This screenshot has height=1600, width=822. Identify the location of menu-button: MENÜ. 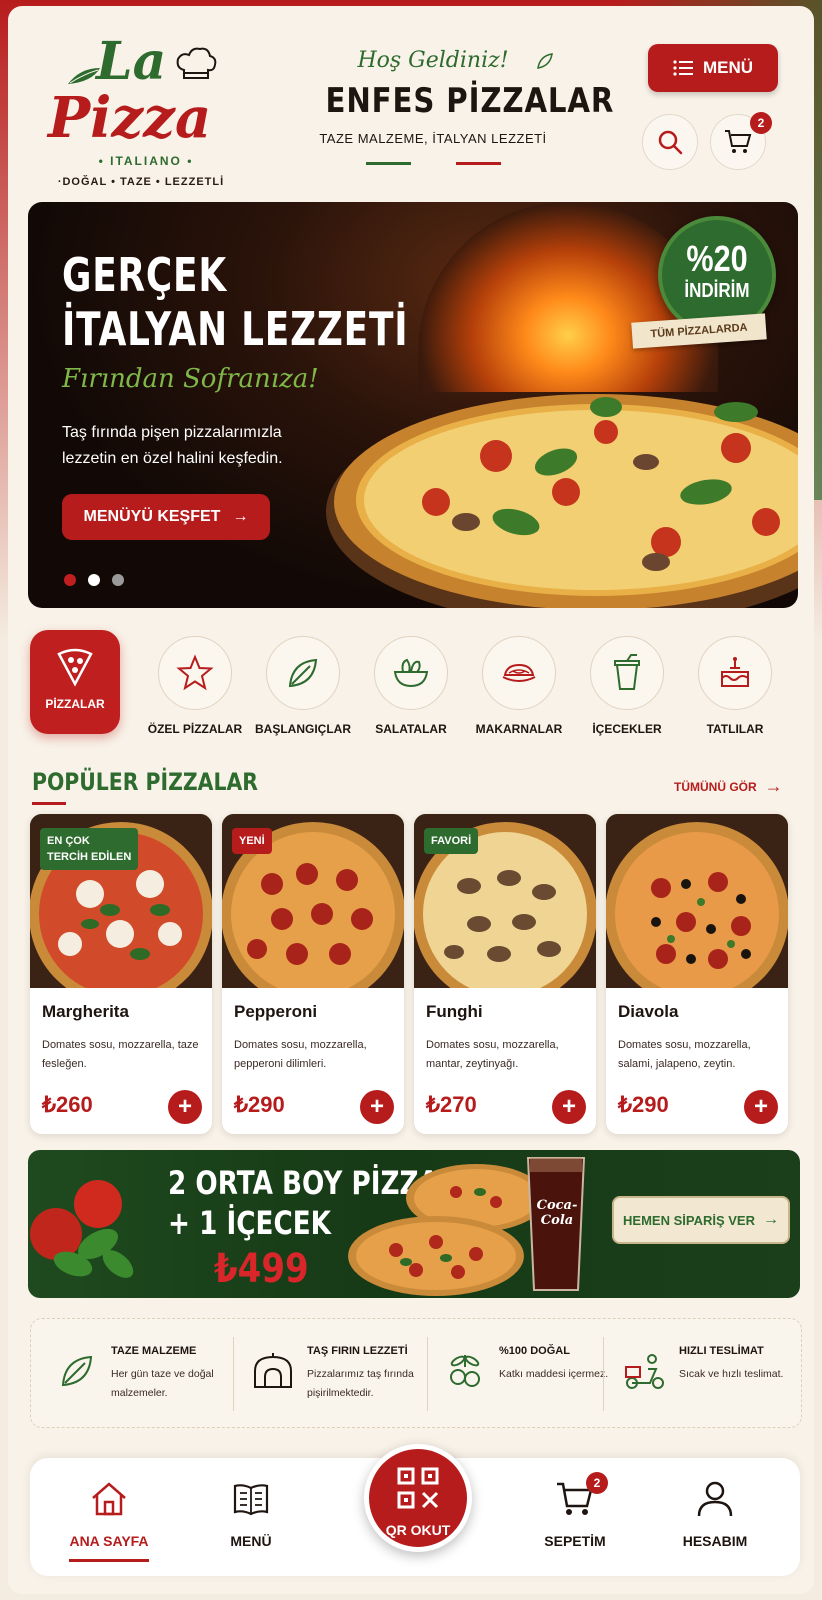
(713, 68).